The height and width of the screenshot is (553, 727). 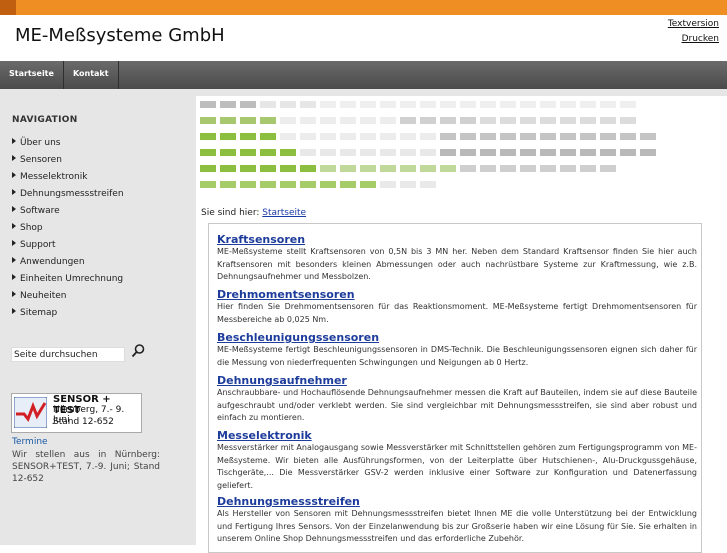 What do you see at coordinates (457, 435) in the screenshot?
I see `section-title-link: Messelektronik` at bounding box center [457, 435].